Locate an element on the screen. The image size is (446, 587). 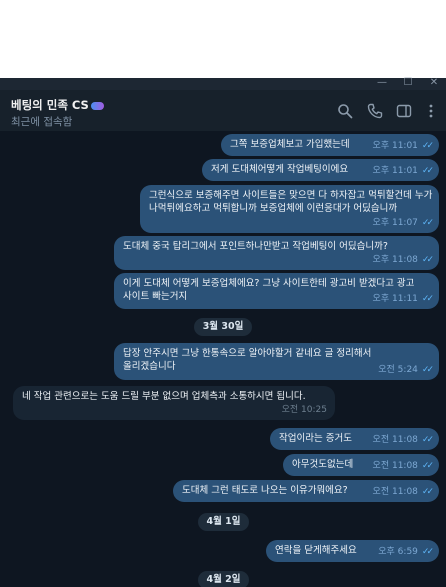
date-separator: 4월 2일 is located at coordinates (223, 579).